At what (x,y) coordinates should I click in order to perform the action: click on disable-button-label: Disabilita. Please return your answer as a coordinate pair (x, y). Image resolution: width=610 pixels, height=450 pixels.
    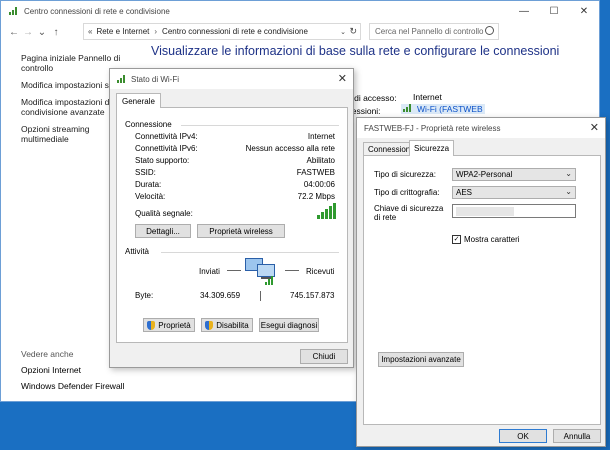
    Looking at the image, I should click on (232, 325).